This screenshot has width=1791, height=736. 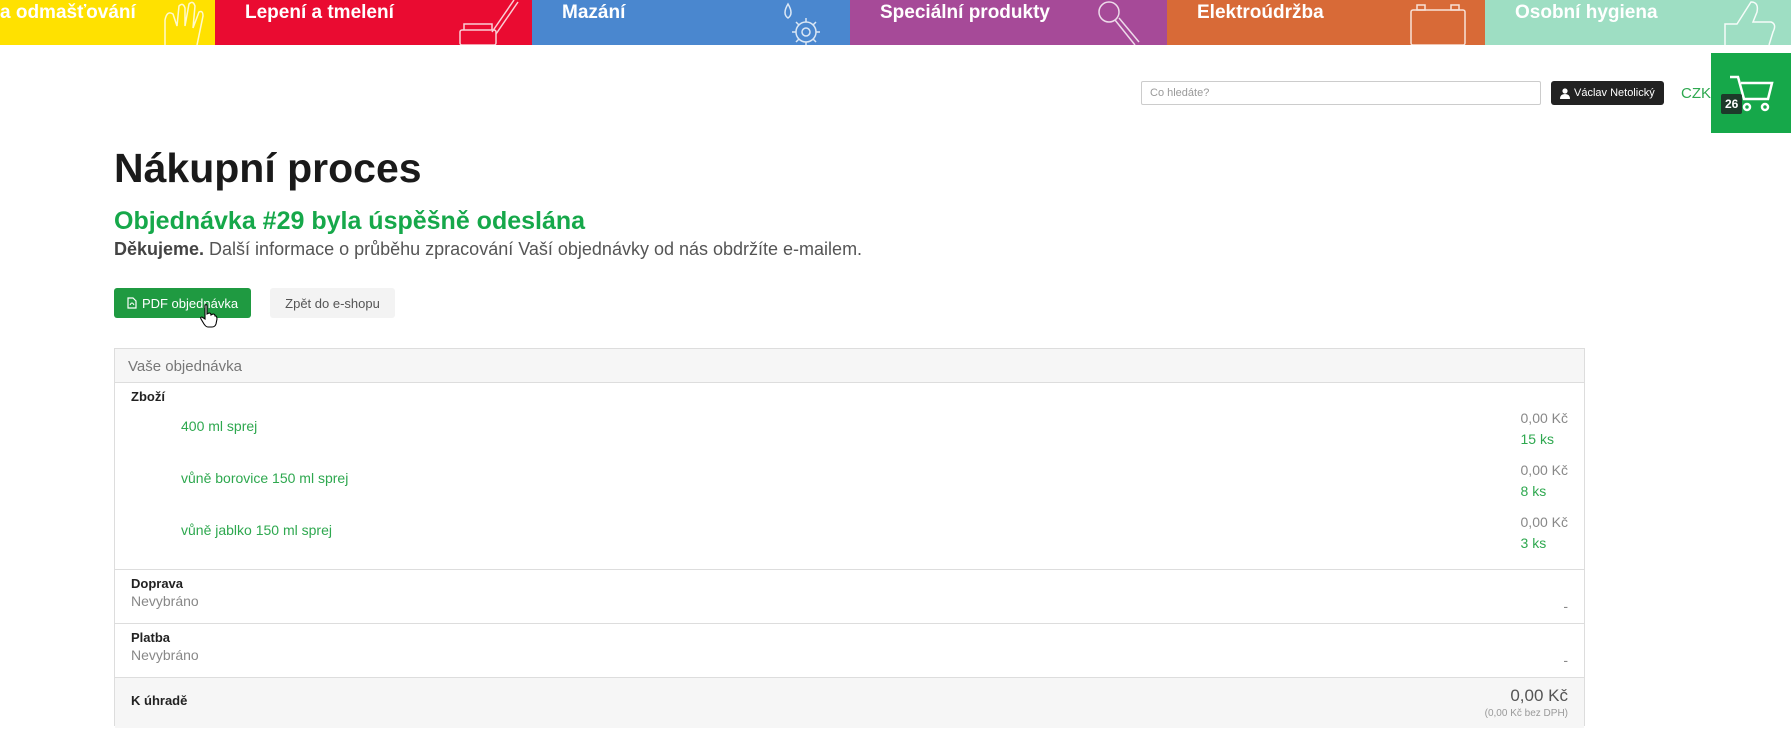 I want to click on category-label: Speciální produkty, so click(x=965, y=12).